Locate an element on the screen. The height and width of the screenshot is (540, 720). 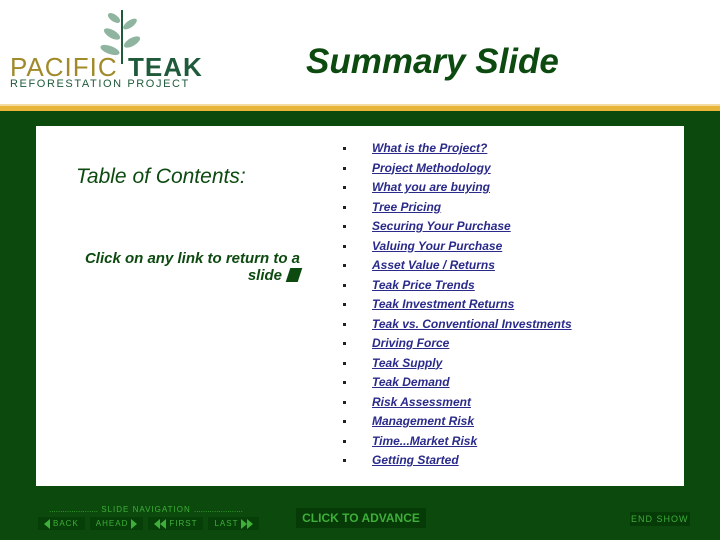
logo-word-pacific: Pacific is located at coordinates (64, 67).